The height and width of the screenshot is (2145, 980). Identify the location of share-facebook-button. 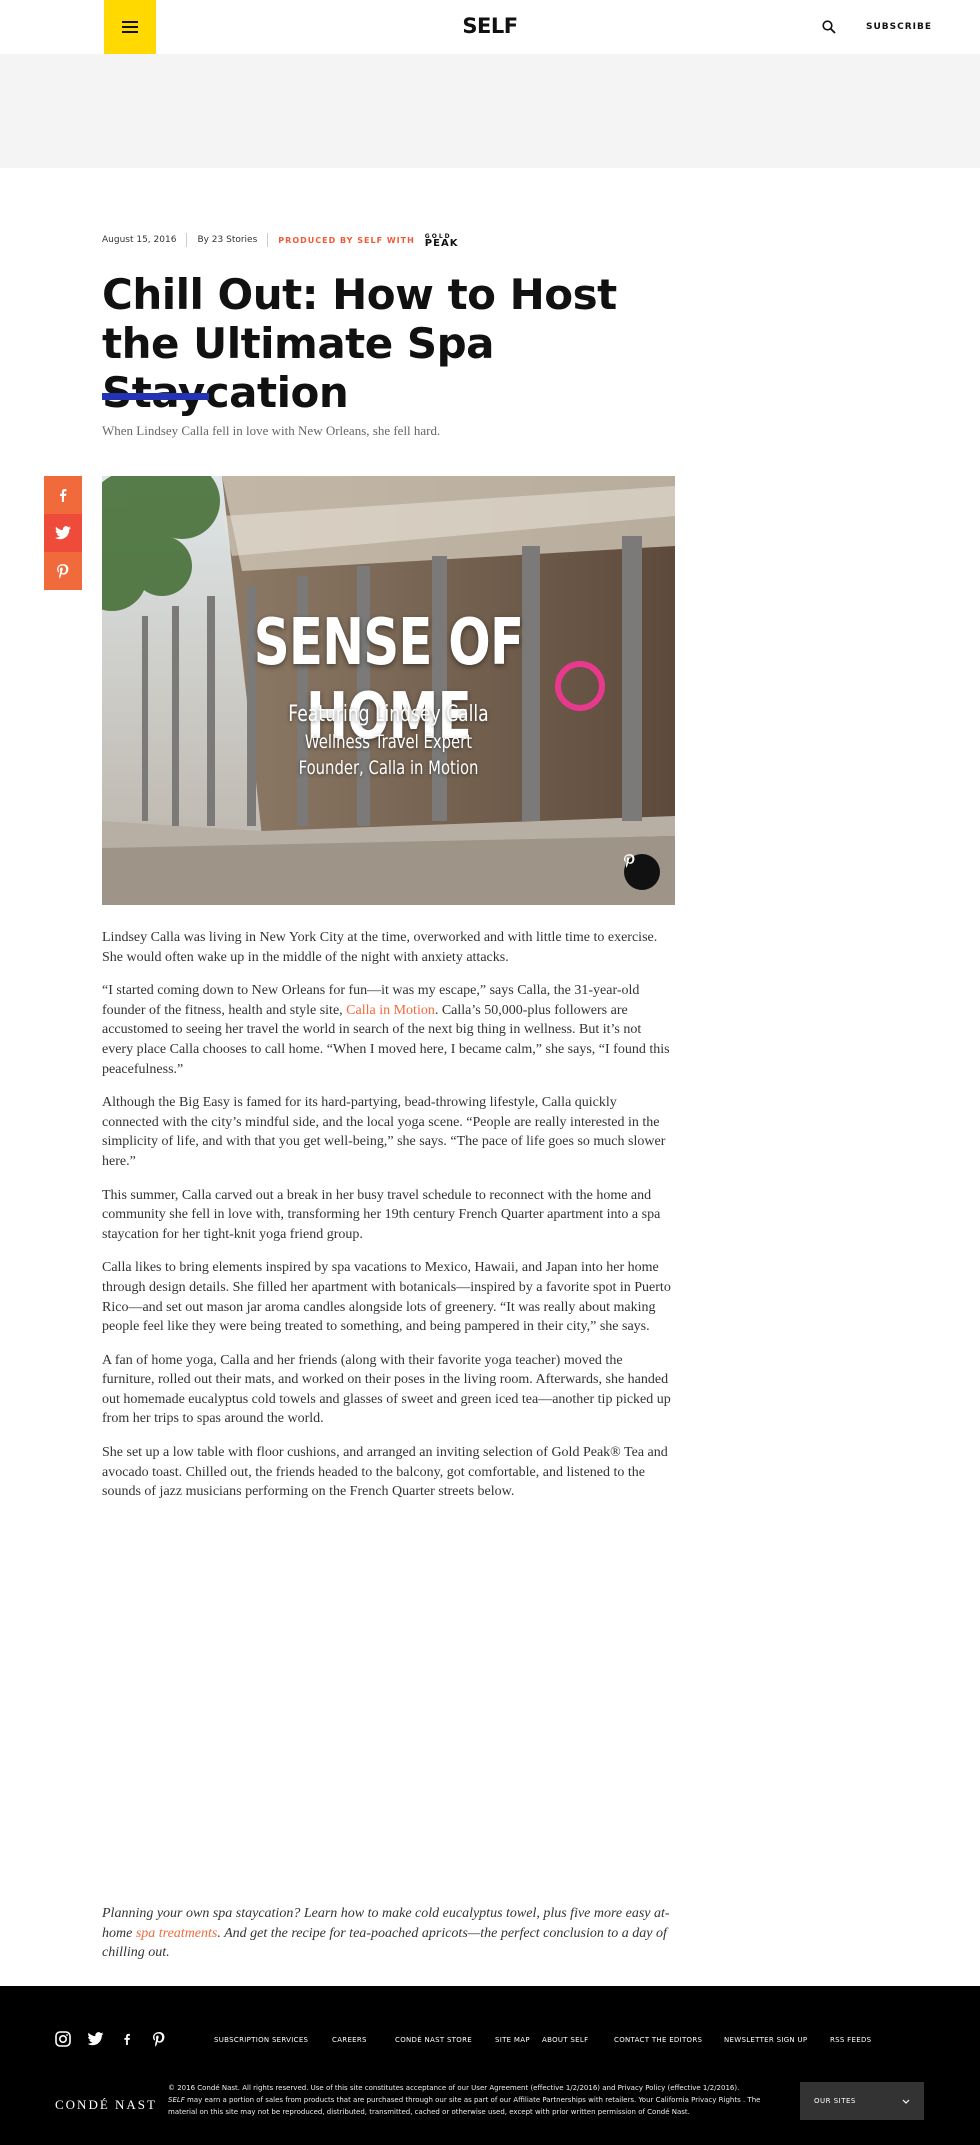
(63, 495).